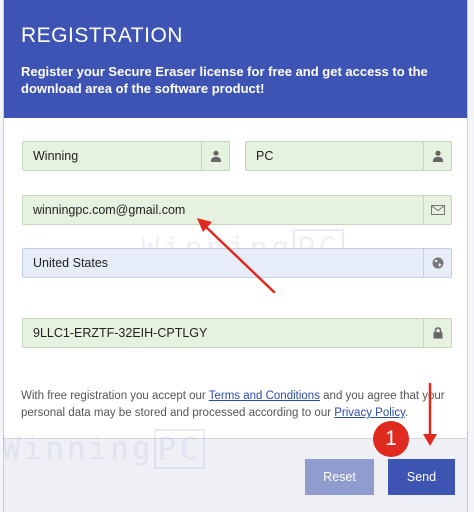 Image resolution: width=474 pixels, height=512 pixels. I want to click on terms-and-conditions-link: Terms and Conditions, so click(264, 396).